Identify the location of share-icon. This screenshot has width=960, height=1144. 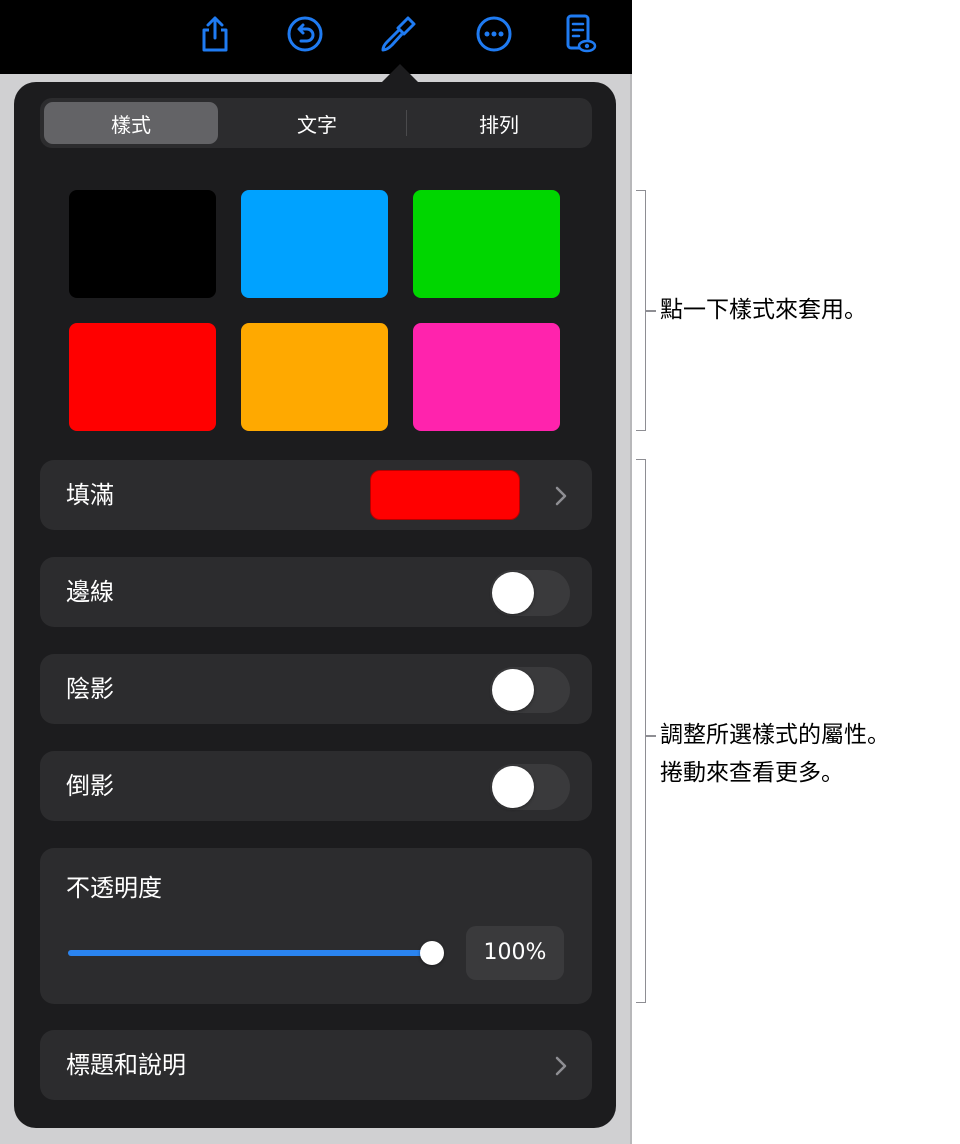
(215, 34).